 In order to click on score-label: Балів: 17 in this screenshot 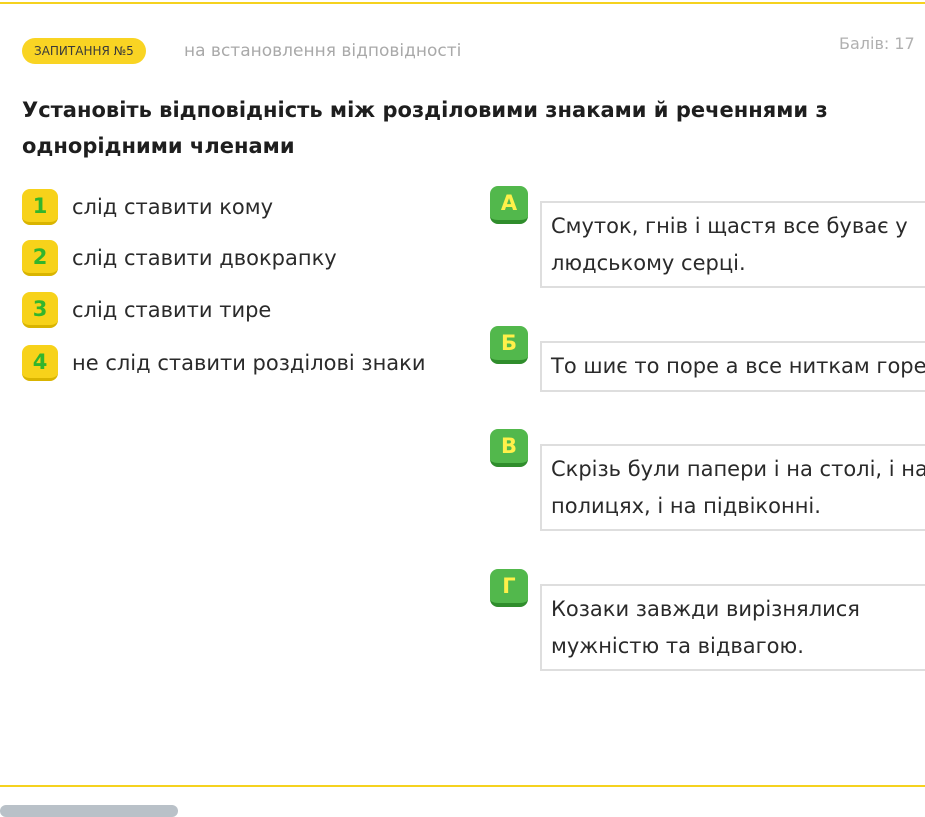, I will do `click(877, 43)`.